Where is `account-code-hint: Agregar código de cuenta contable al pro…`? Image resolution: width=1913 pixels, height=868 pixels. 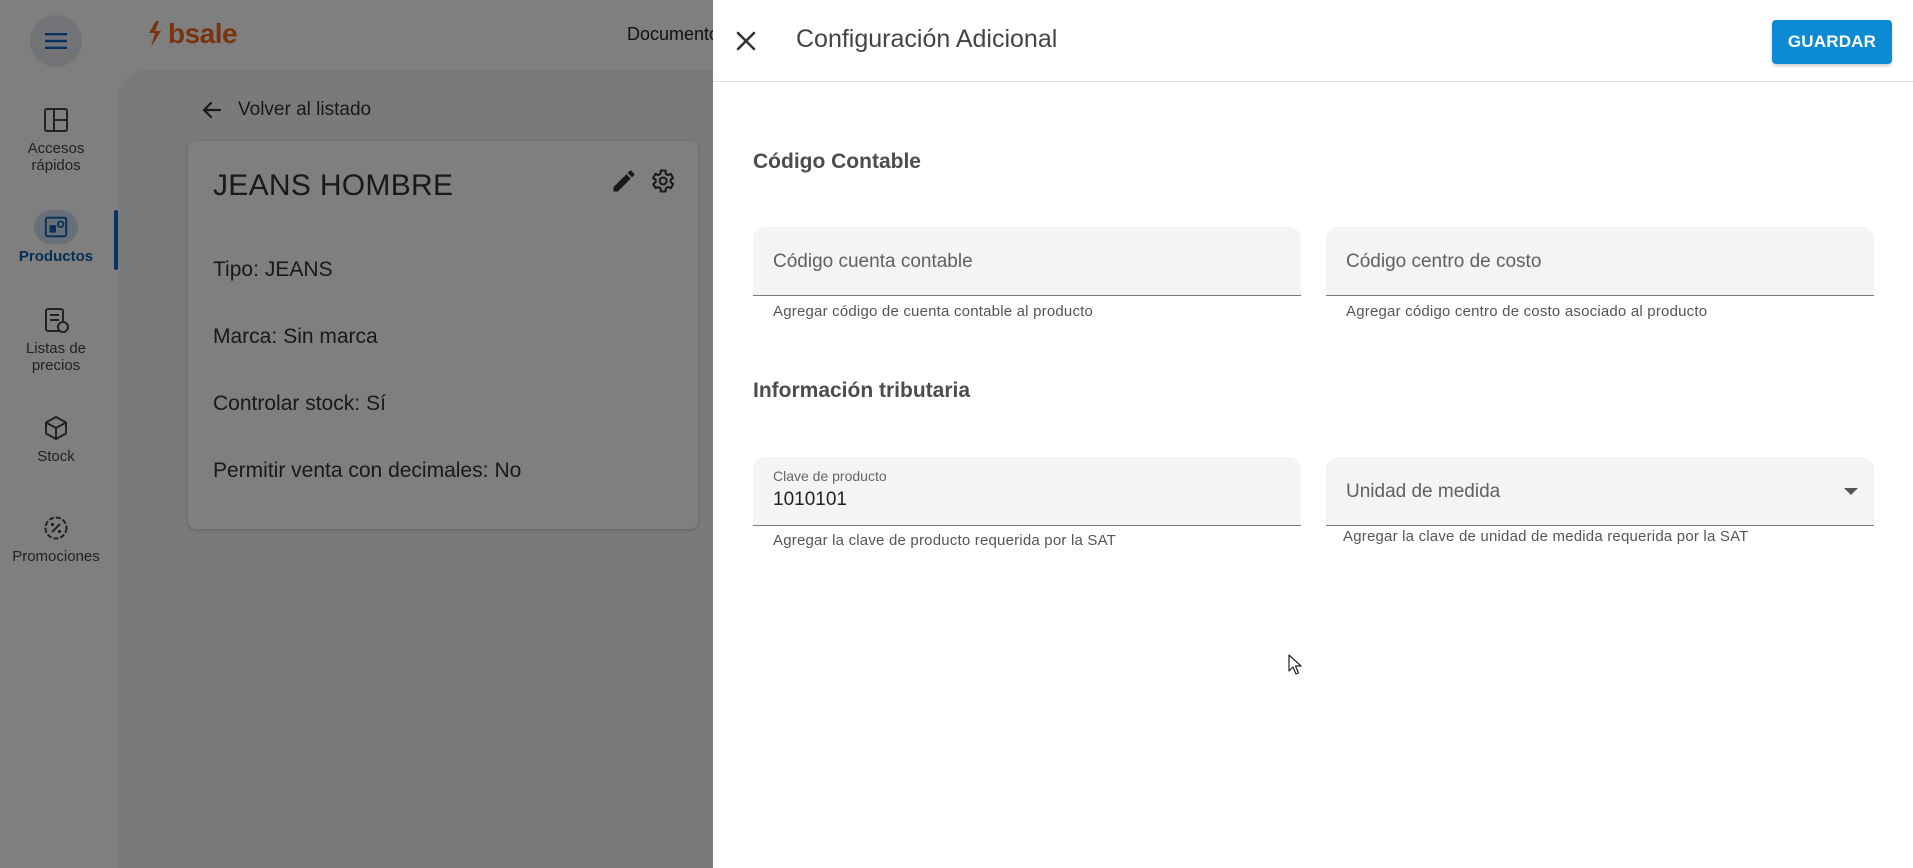 account-code-hint: Agregar código de cuenta contable al pro… is located at coordinates (933, 311).